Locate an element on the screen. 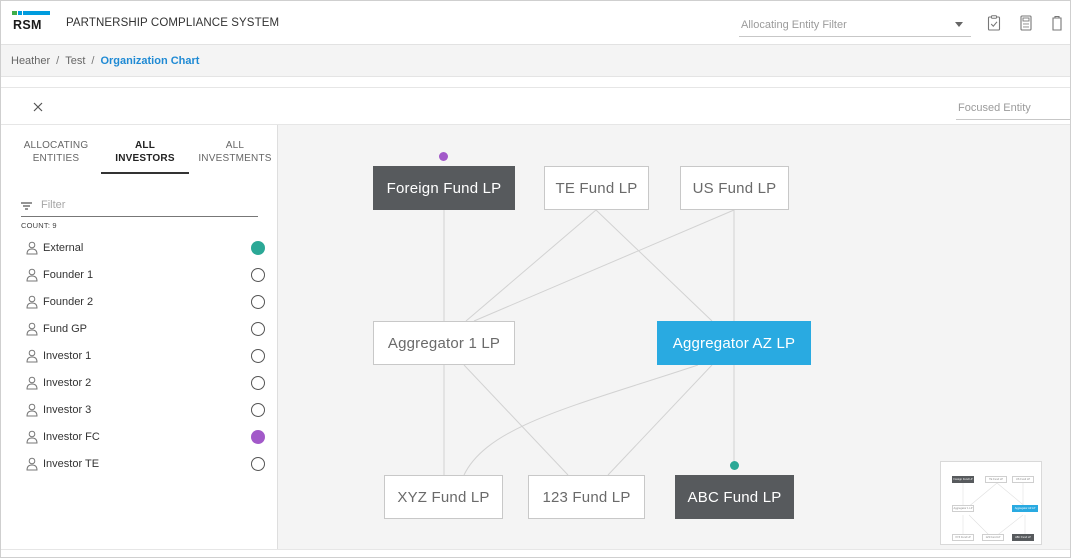 The height and width of the screenshot is (558, 1071). investor-name: Founder 2 is located at coordinates (68, 302).